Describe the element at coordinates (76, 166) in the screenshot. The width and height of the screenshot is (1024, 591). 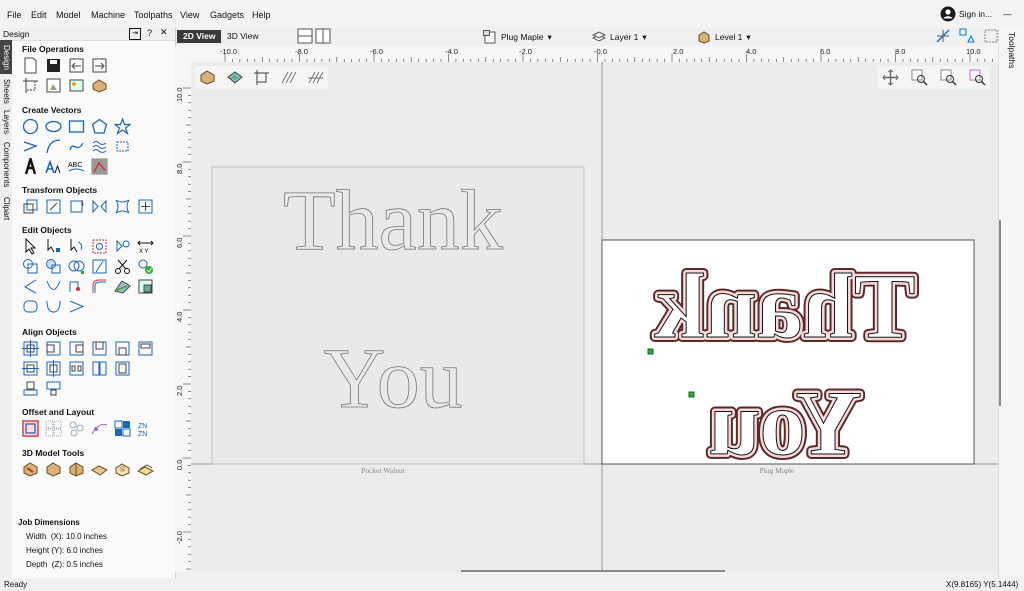
I see `text-on-curve-icon: ABC` at that location.